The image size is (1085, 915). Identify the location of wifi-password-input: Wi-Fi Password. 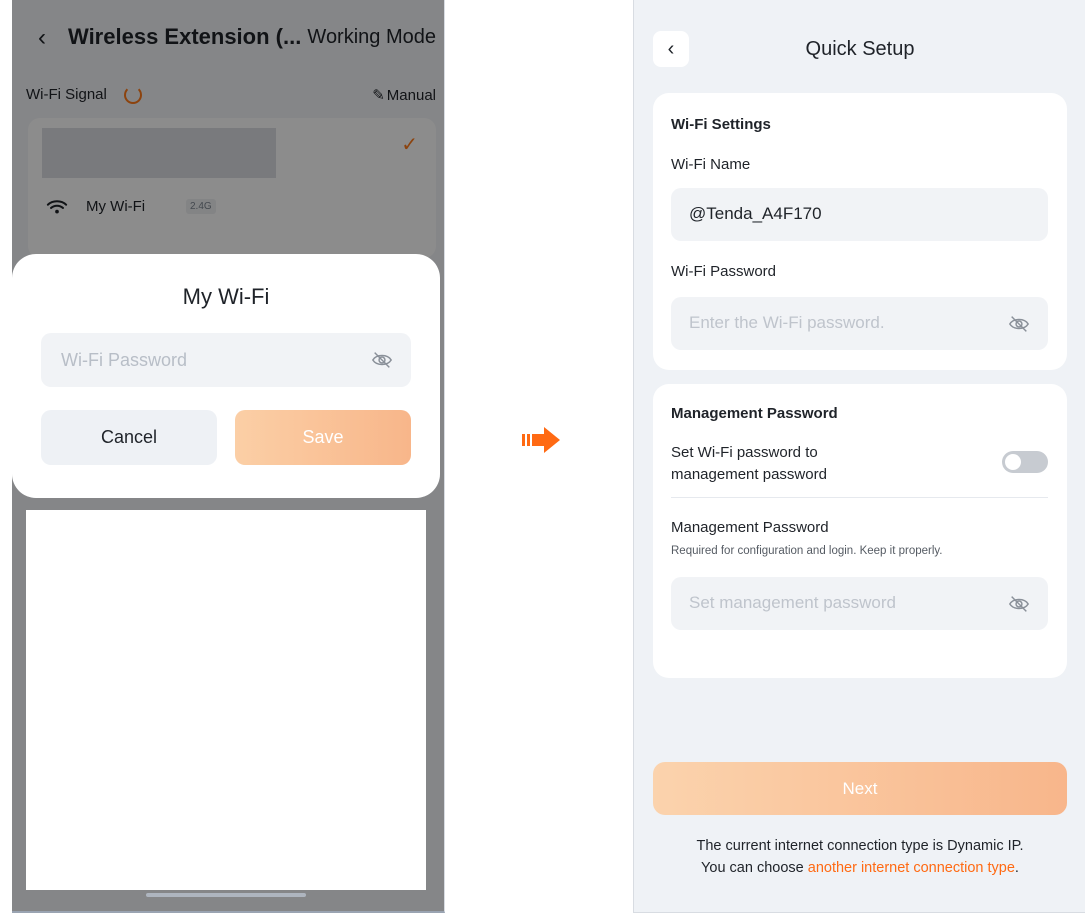
(226, 360).